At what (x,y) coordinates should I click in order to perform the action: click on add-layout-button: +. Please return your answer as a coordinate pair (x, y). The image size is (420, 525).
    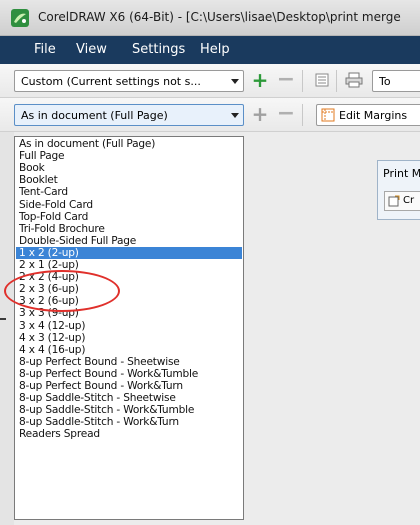
    Looking at the image, I should click on (260, 114).